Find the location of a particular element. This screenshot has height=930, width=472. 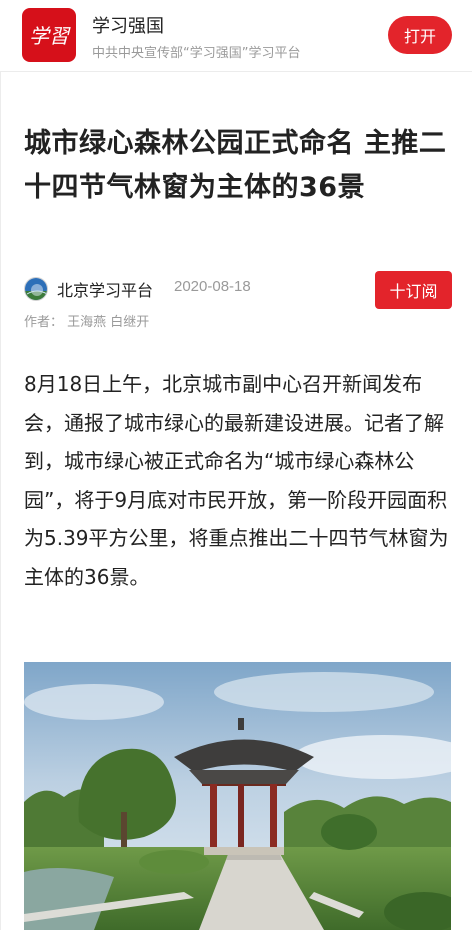

article-title: 城市绿心森林公园正式命名 主推二十四节气林窗为主体的36景 is located at coordinates (235, 165).